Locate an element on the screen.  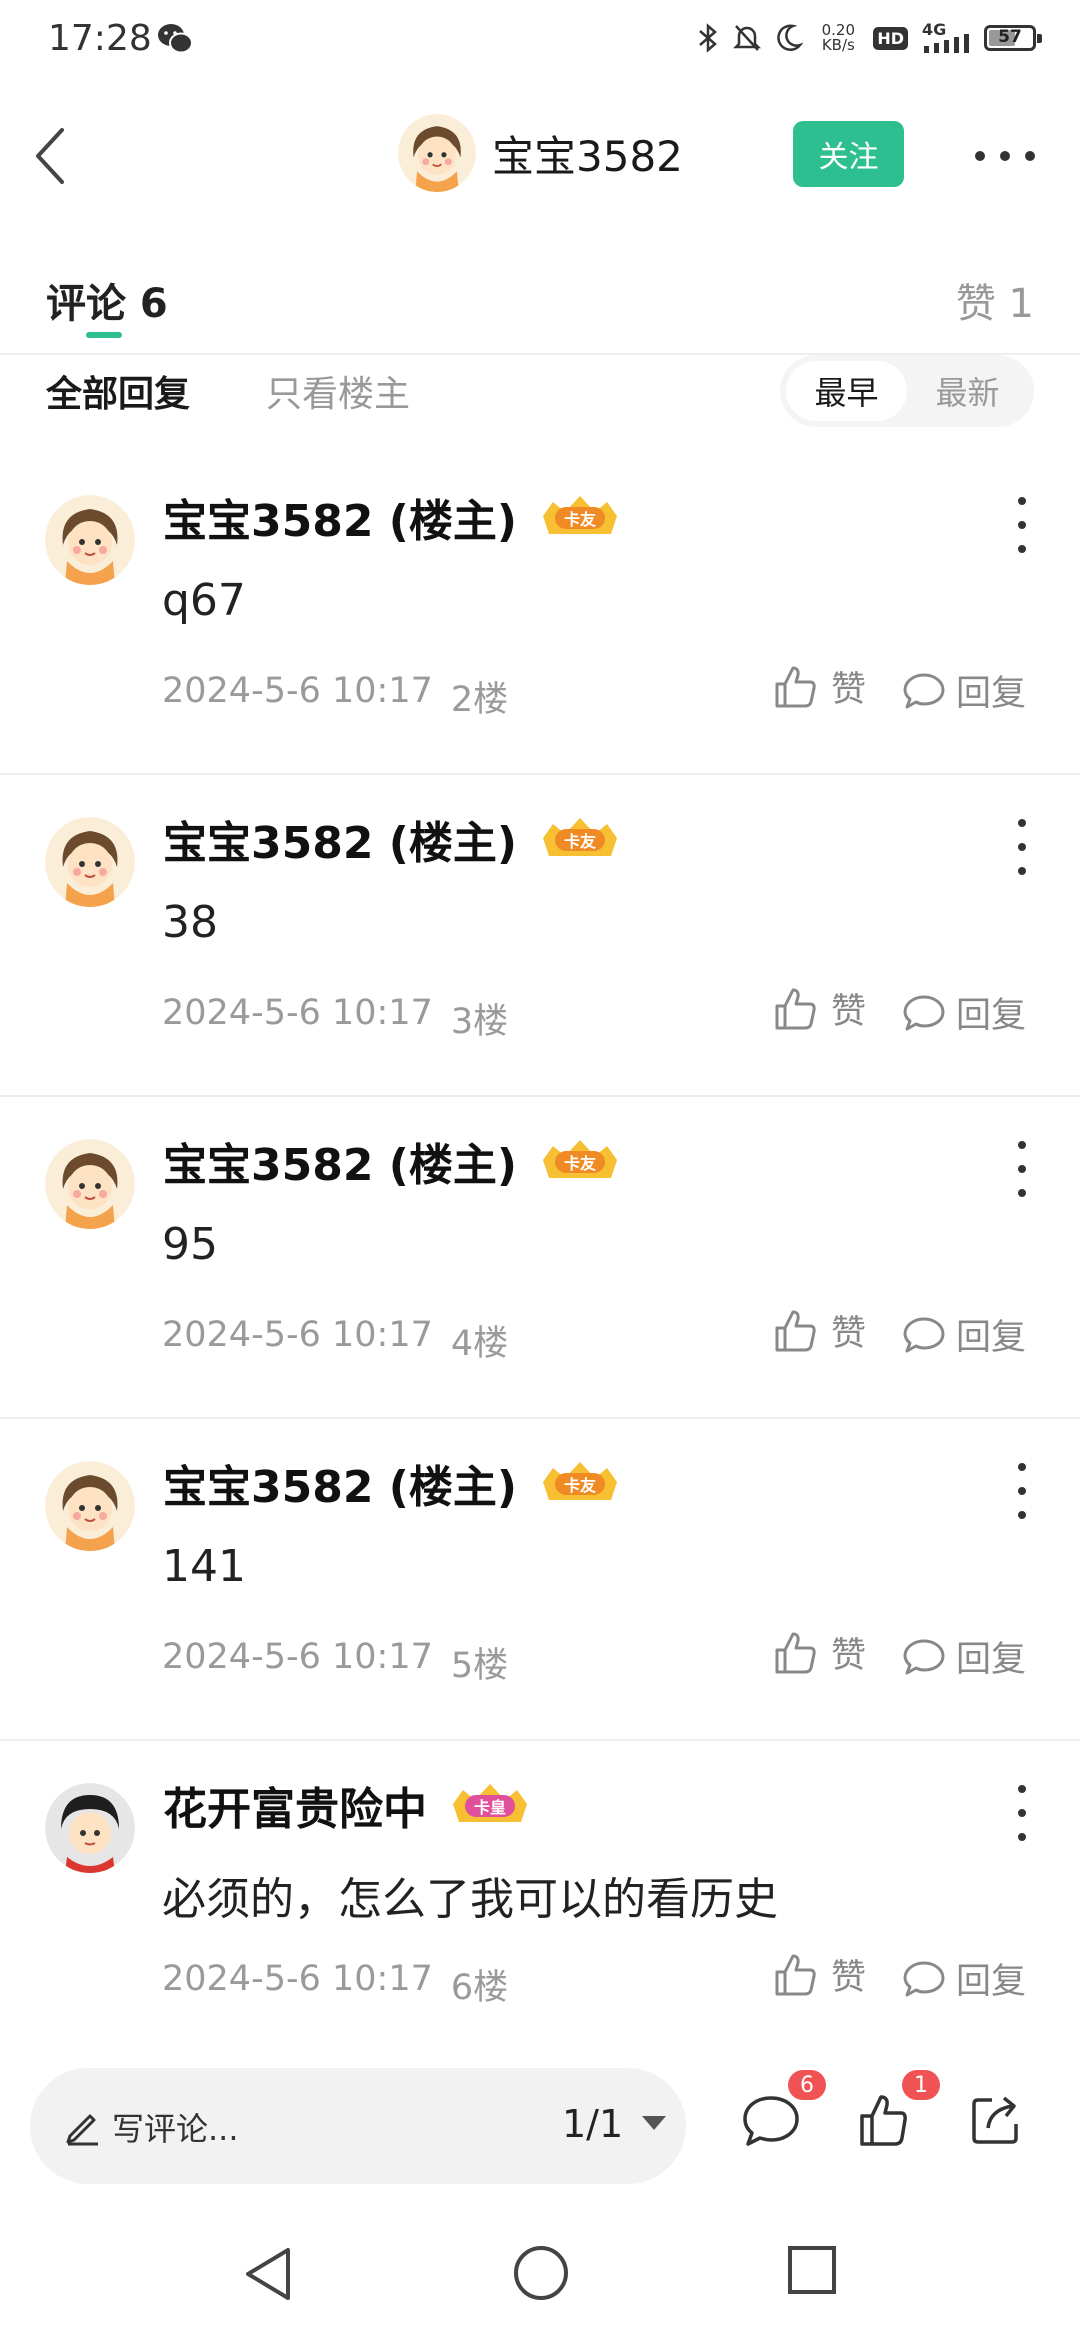
comment-text: q67 is located at coordinates (204, 600).